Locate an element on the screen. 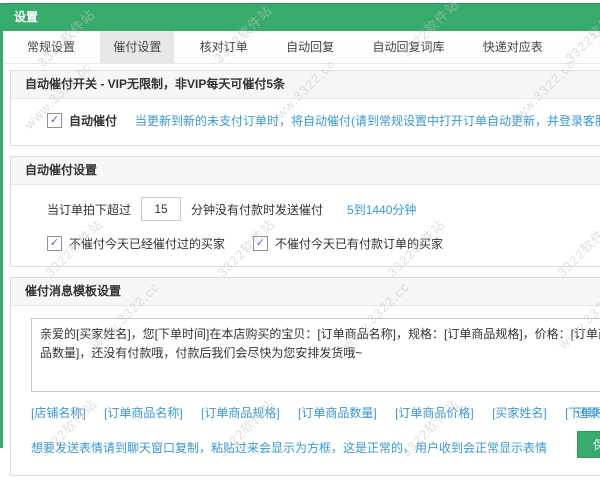 The image size is (600, 486). panel-message-template-header: 催付消息模板设置 is located at coordinates (305, 292).